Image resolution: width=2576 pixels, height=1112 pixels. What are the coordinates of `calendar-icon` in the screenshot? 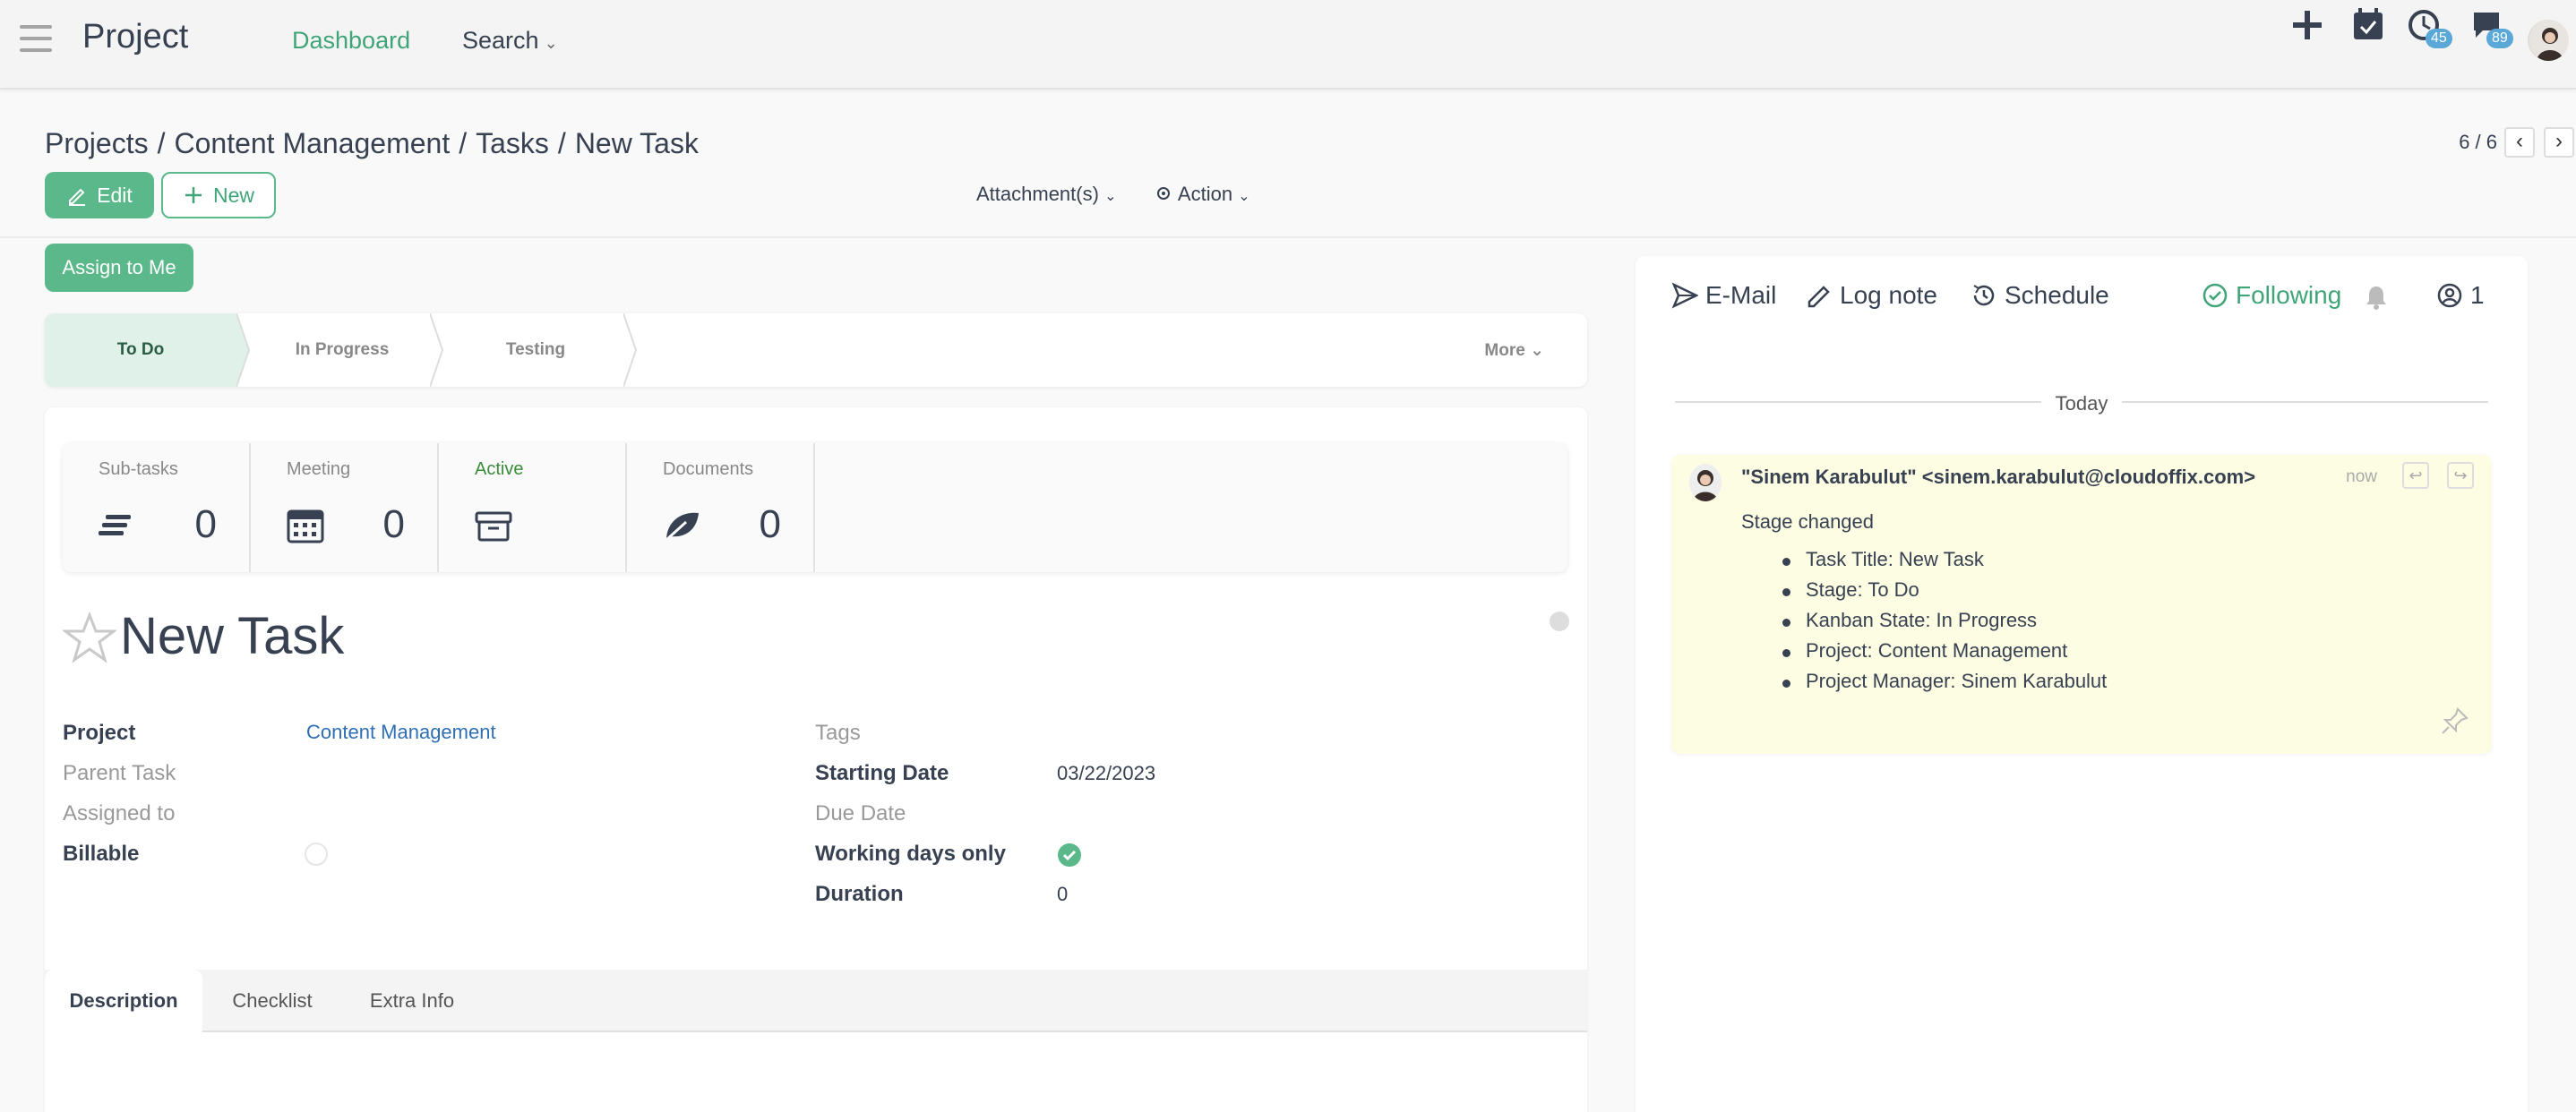 It's located at (305, 526).